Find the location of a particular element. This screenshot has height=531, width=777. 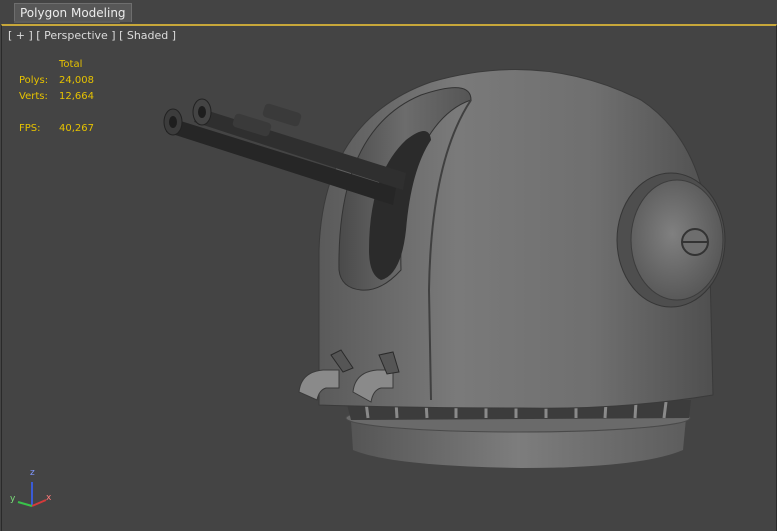

axis-gizmo: z x y is located at coordinates (35, 489).